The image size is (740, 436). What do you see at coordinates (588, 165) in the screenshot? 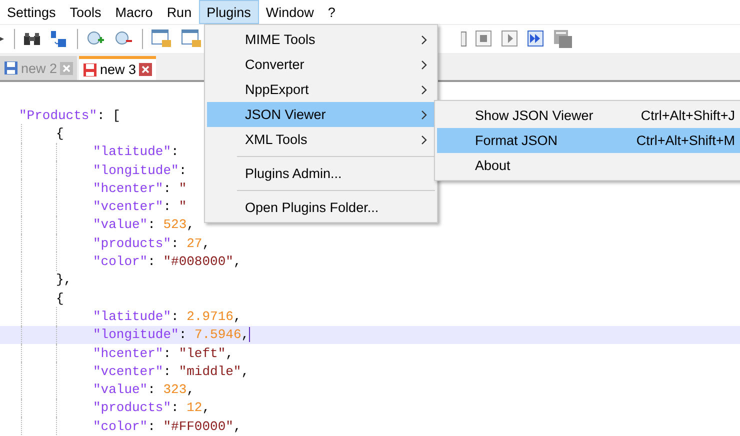
I see `menu-entry: About` at bounding box center [588, 165].